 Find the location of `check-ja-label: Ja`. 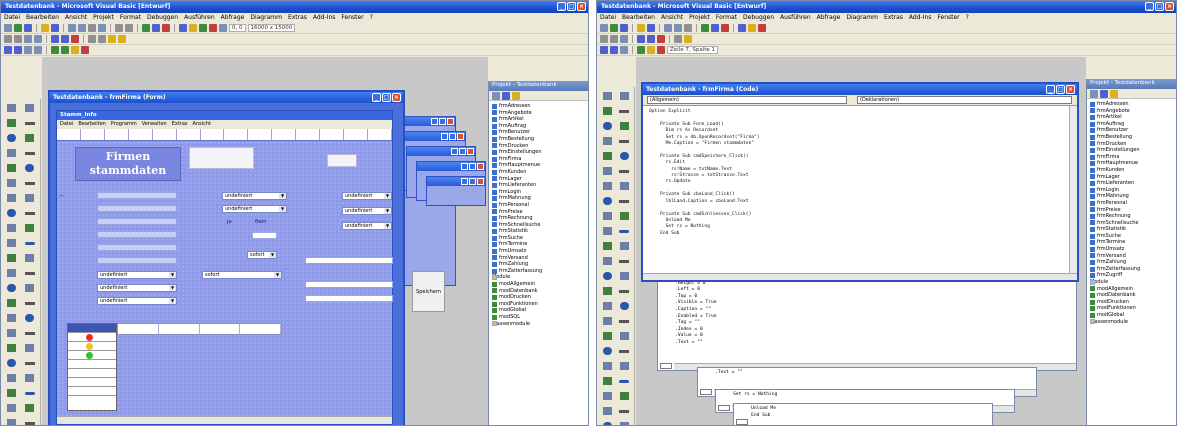

check-ja-label: Ja is located at coordinates (229, 222).